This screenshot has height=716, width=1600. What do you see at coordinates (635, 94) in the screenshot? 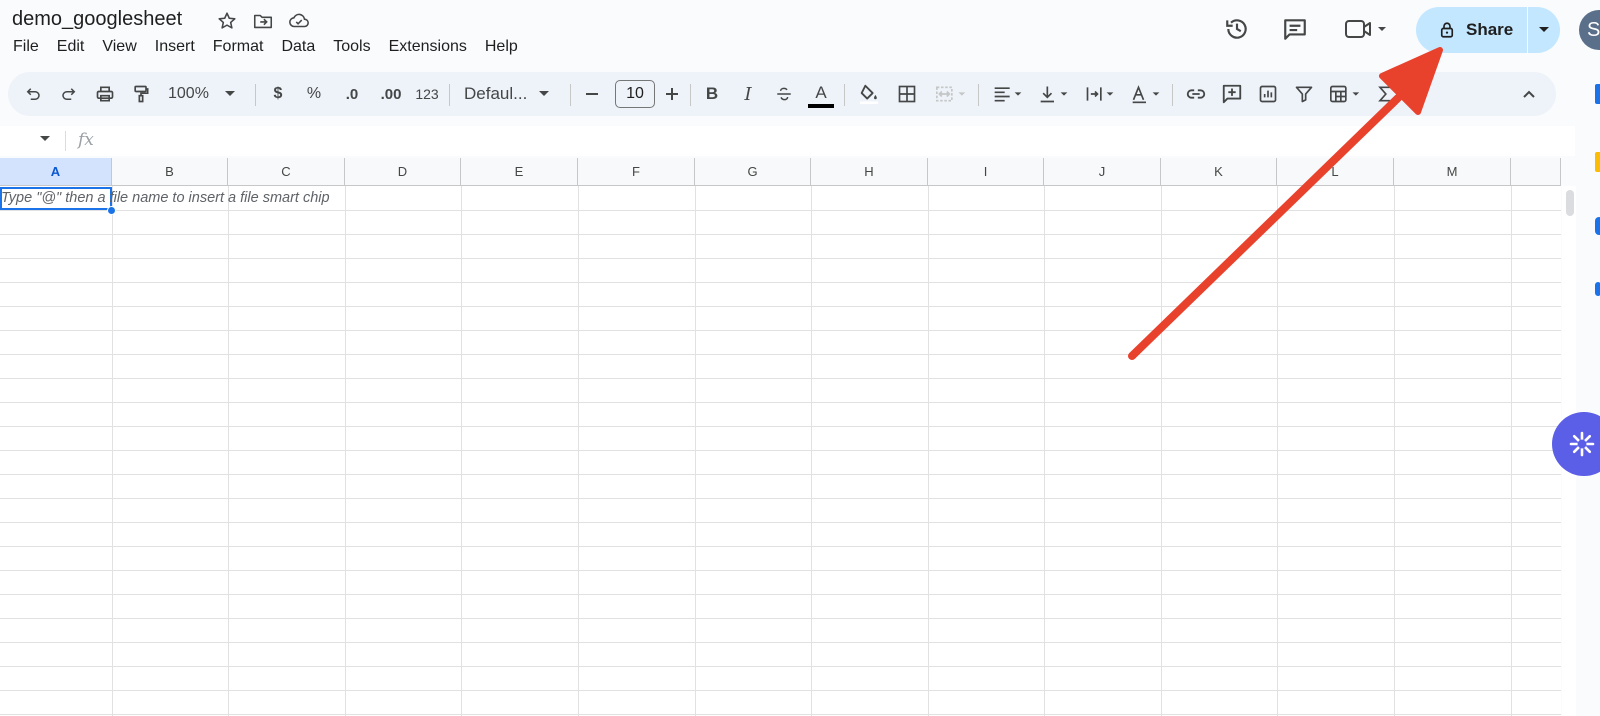
I see `font-size-input: 10` at bounding box center [635, 94].